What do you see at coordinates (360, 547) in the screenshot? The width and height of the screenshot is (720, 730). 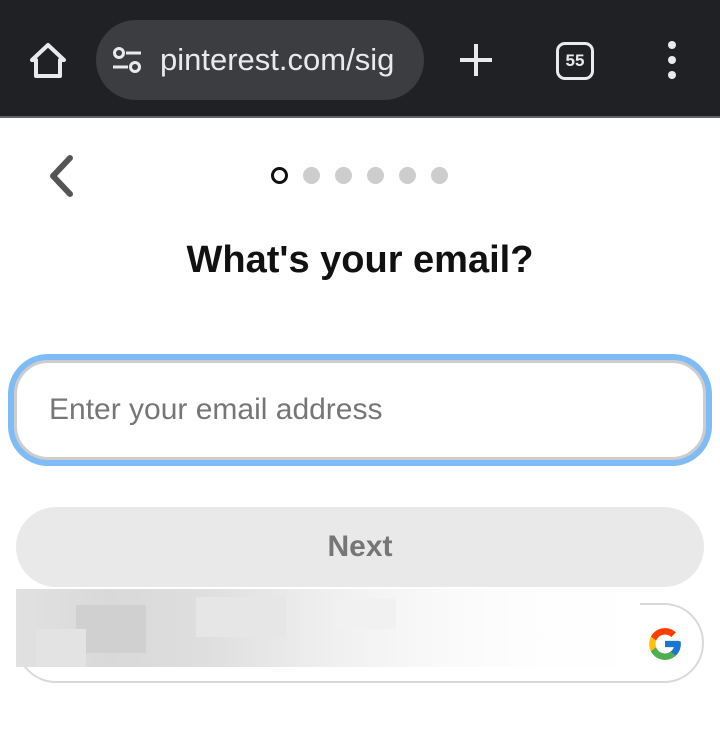 I see `next-button: Next` at bounding box center [360, 547].